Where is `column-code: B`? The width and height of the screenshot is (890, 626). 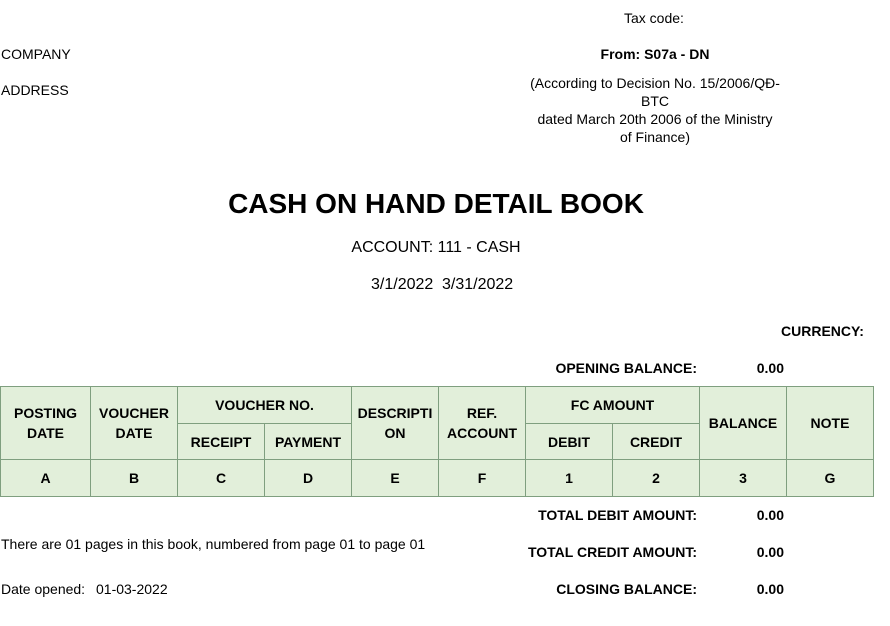
column-code: B is located at coordinates (134, 478).